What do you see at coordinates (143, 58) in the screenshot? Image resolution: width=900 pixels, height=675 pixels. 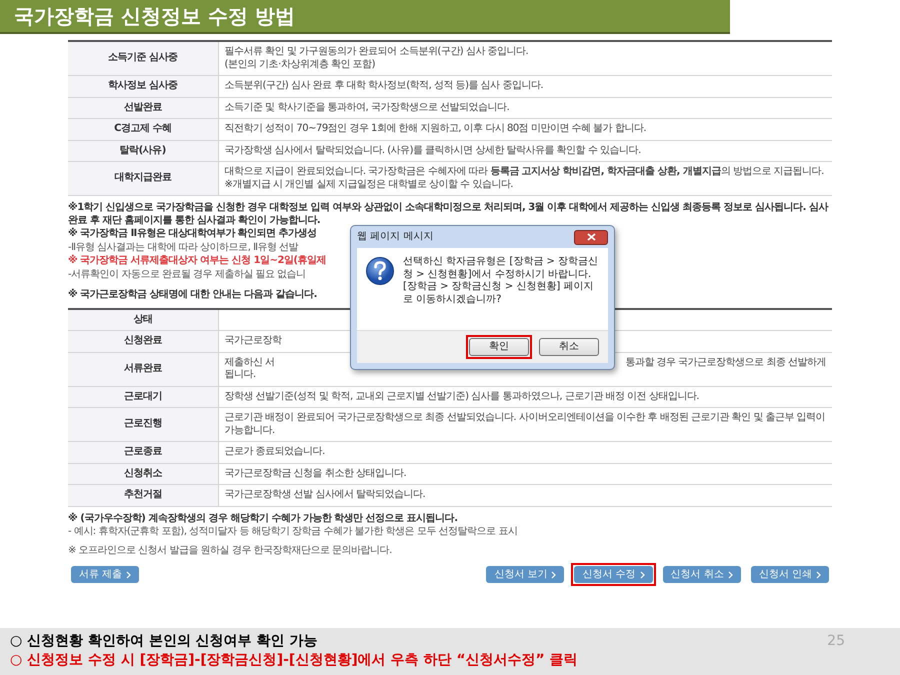 I see `status-cell: 소득기준 심사중` at bounding box center [143, 58].